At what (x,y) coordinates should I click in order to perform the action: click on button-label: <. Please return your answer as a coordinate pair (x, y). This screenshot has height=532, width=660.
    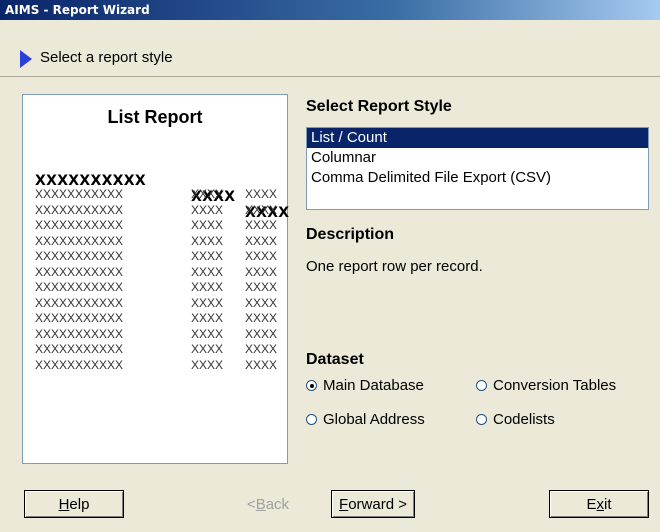
    Looking at the image, I should click on (251, 504).